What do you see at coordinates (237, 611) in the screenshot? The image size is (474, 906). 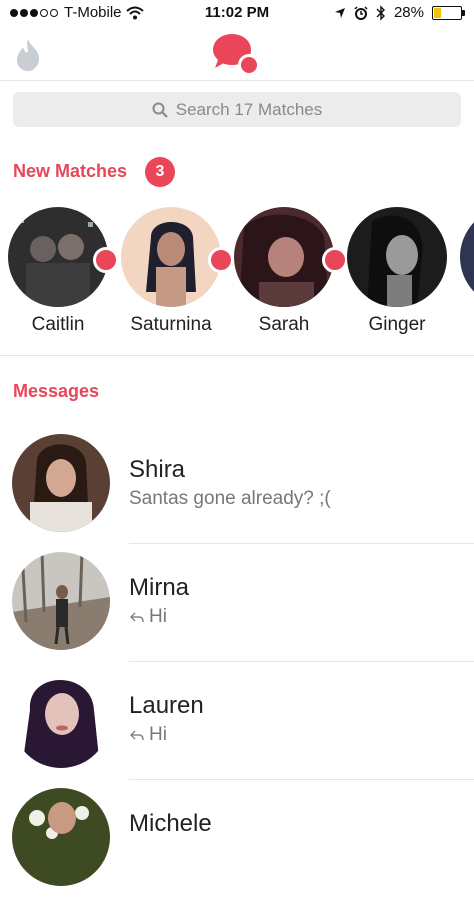 I see `message-row: Mirna Hi` at bounding box center [237, 611].